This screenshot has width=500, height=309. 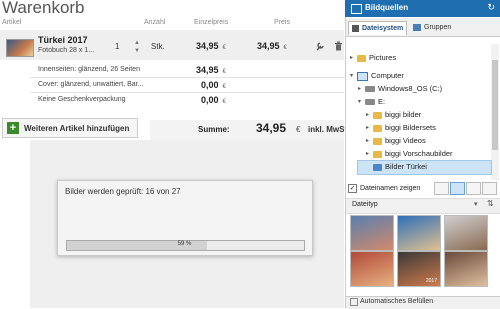 I want to click on option-gift-wrap-value: 0,00 €, so click(x=213, y=100).